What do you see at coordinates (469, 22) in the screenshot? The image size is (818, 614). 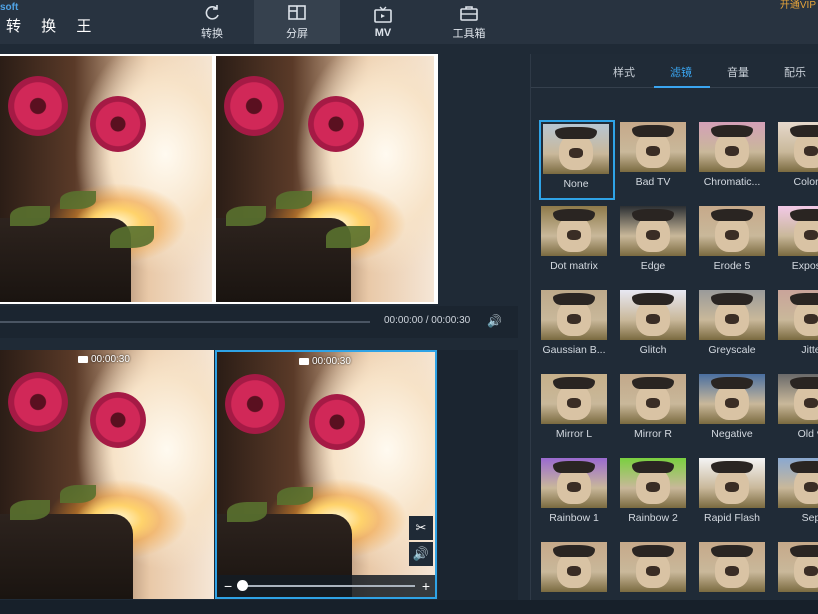 I see `nav-toolbox: 工具箱` at bounding box center [469, 22].